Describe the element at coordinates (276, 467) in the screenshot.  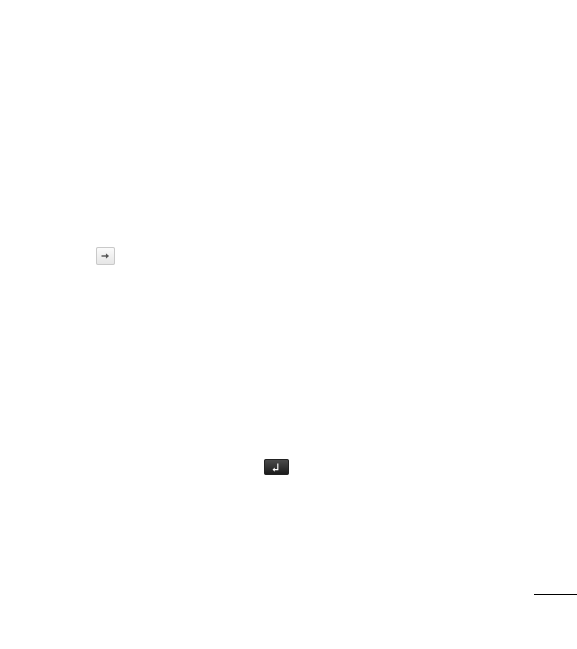
I see `back-icon` at that location.